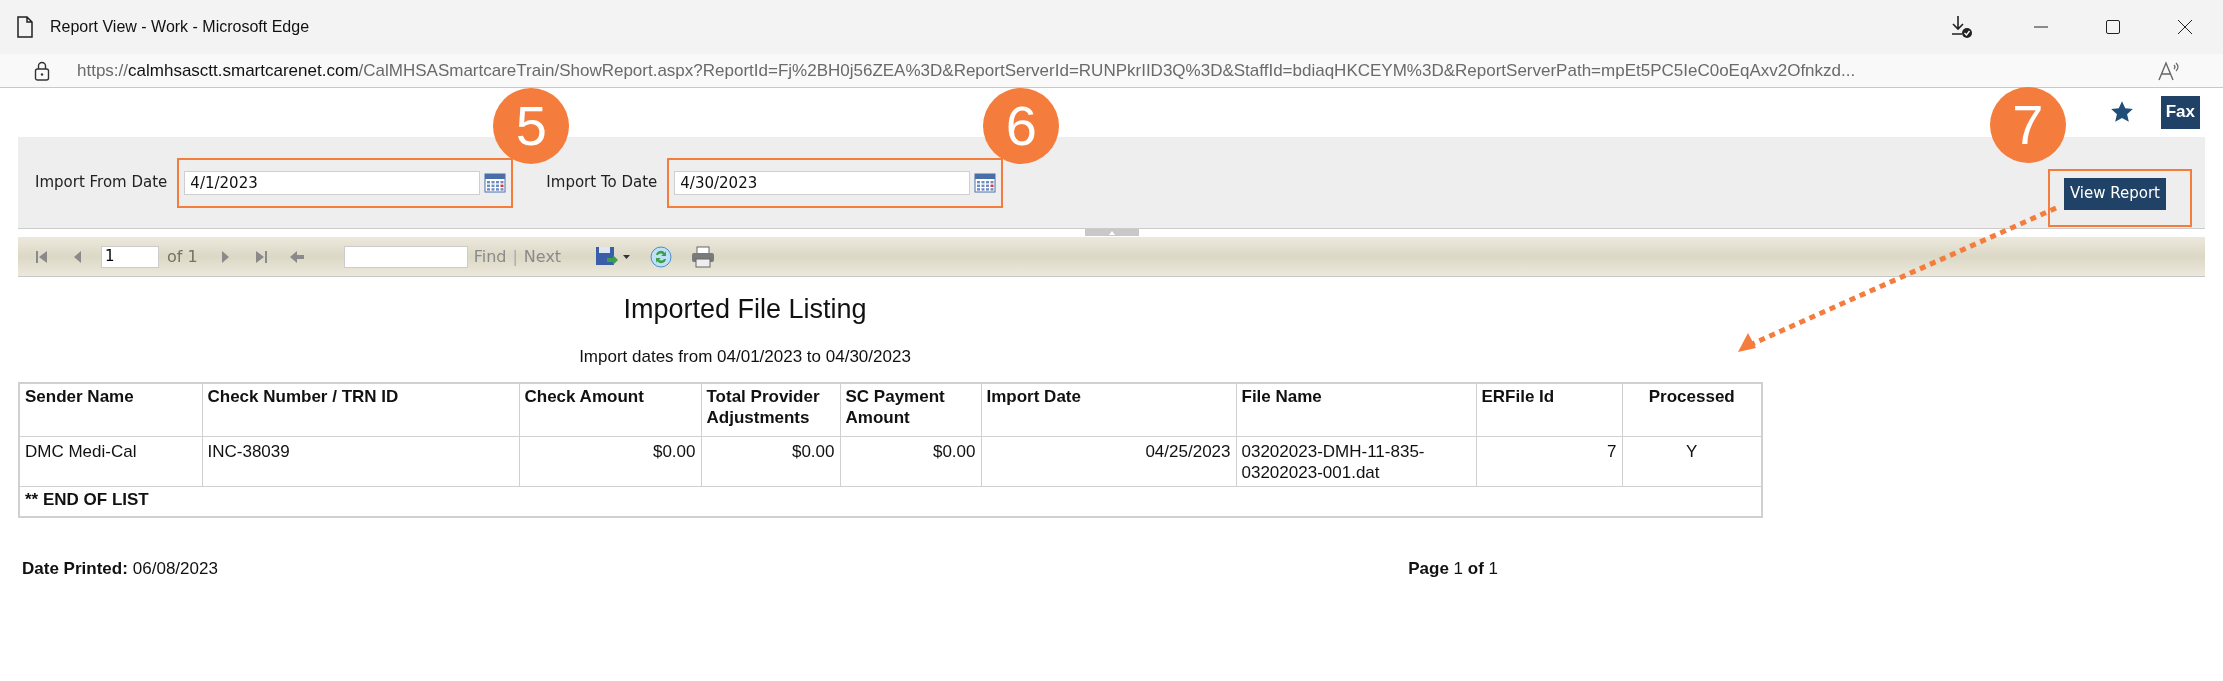  What do you see at coordinates (1549, 461) in the screenshot?
I see `table-cell: 7` at bounding box center [1549, 461].